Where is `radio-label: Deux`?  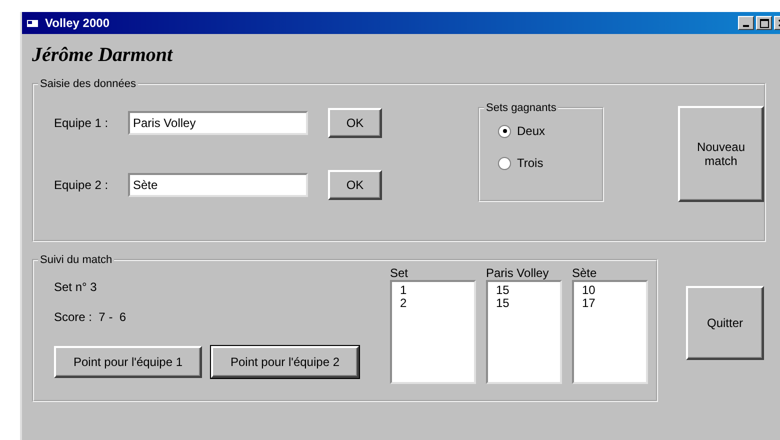
radio-label: Deux is located at coordinates (531, 131).